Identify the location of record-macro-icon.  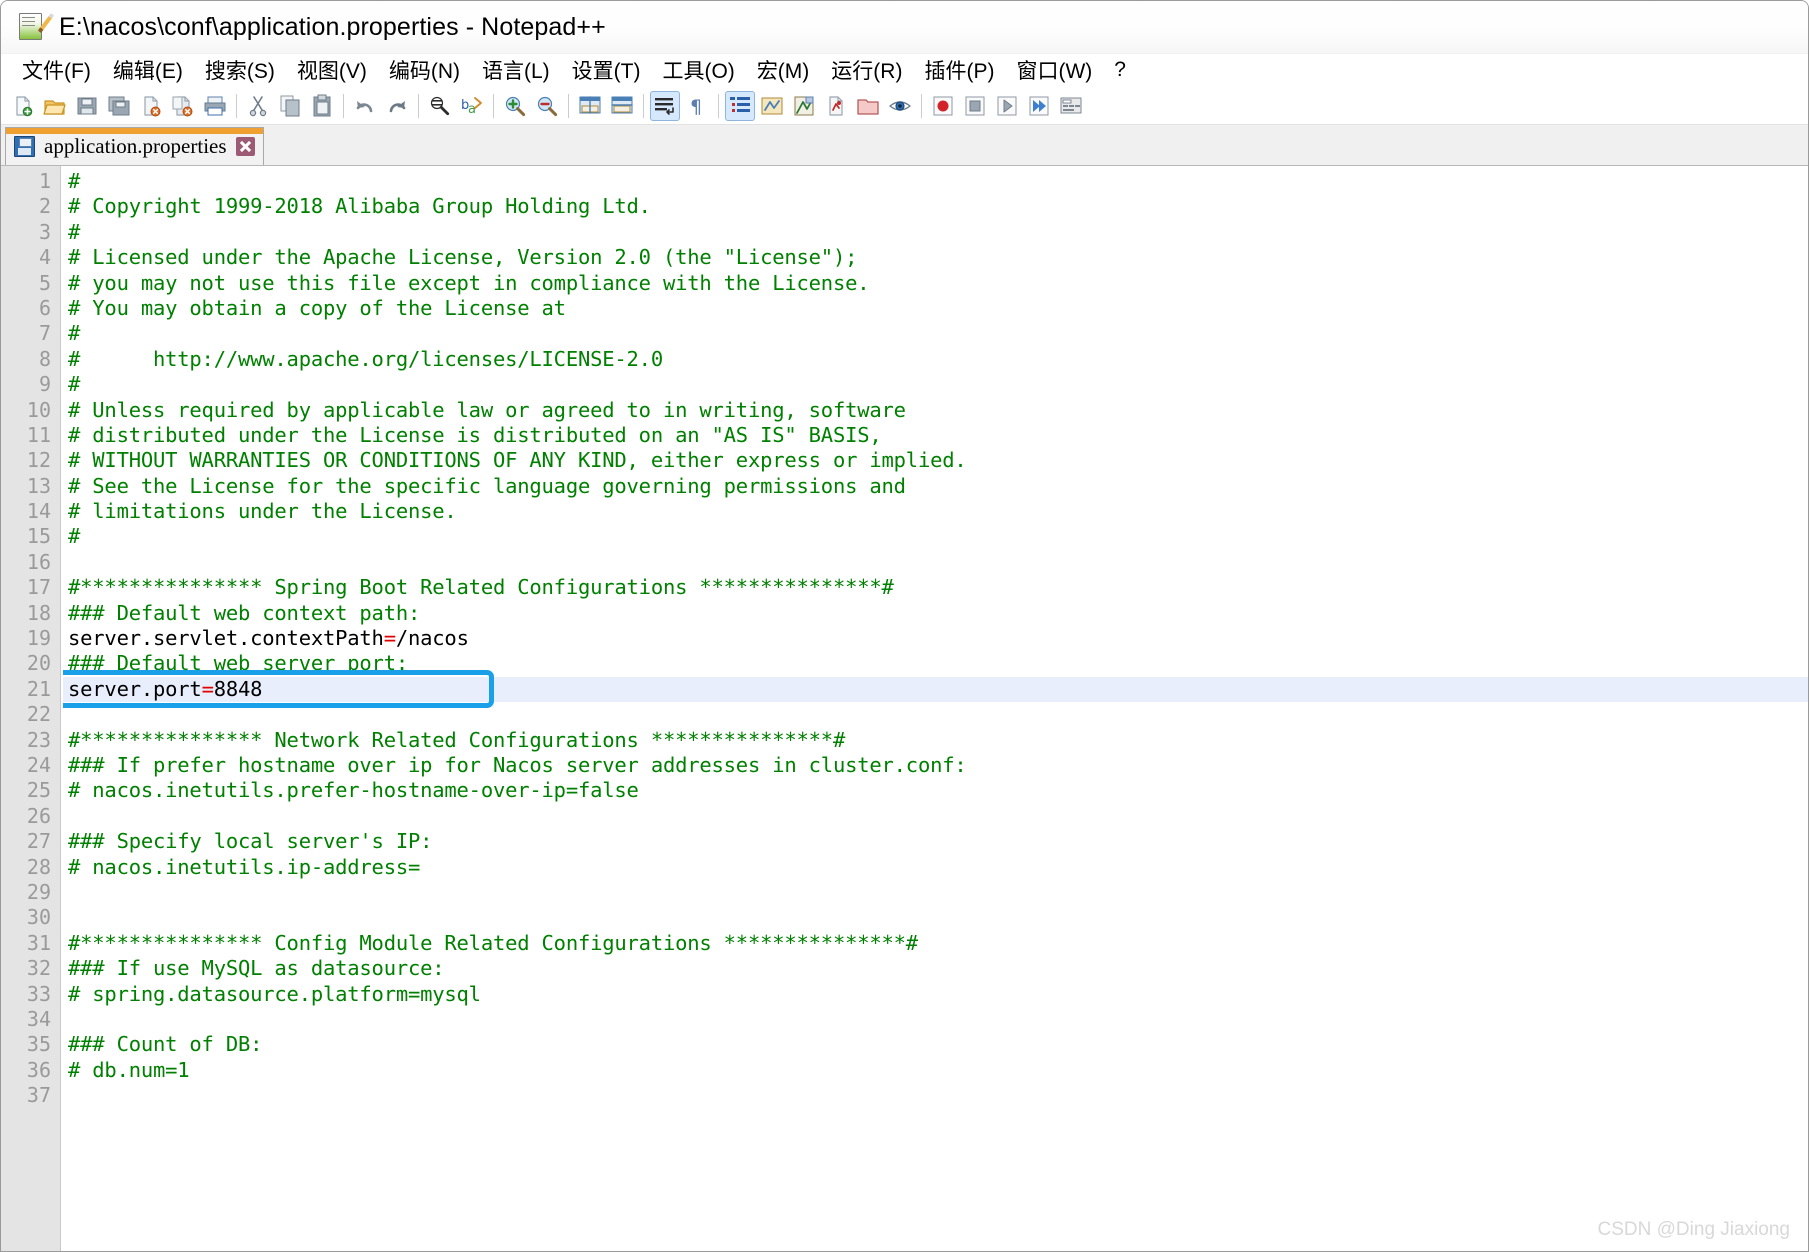
(943, 106).